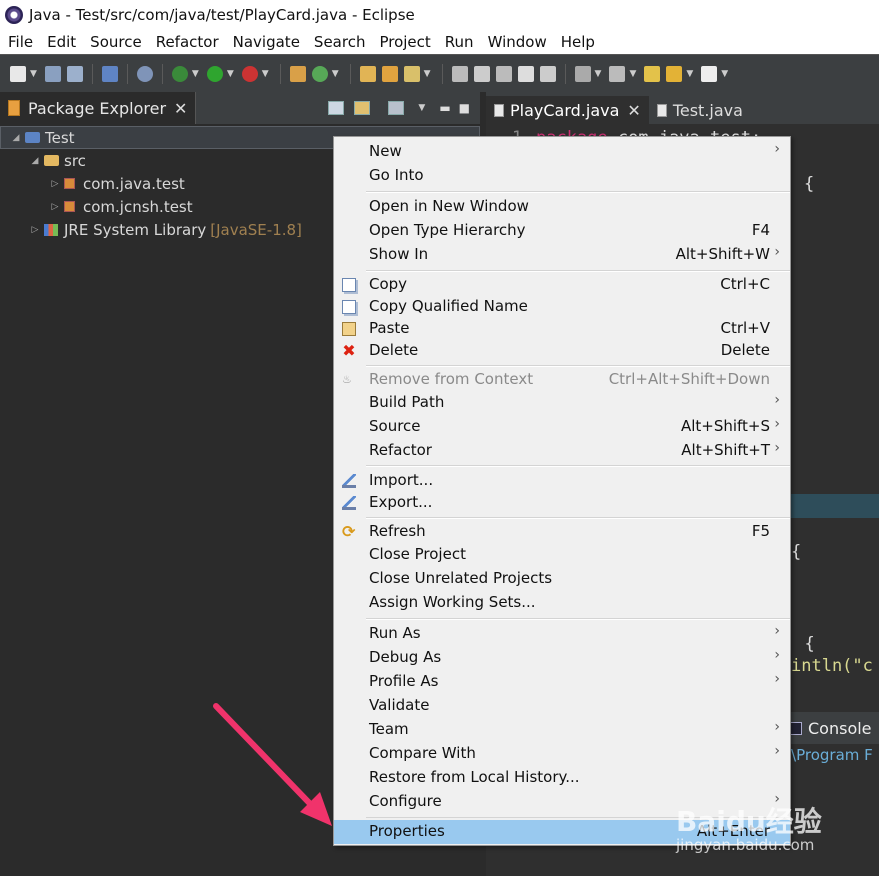 The width and height of the screenshot is (879, 876). I want to click on watermark-url: jingyan.baidu.com, so click(745, 845).